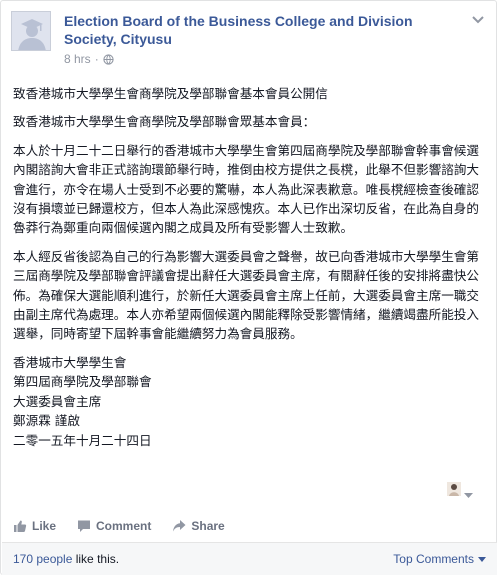 The image size is (497, 575). I want to click on top-comments-label: Top Comments, so click(433, 559).